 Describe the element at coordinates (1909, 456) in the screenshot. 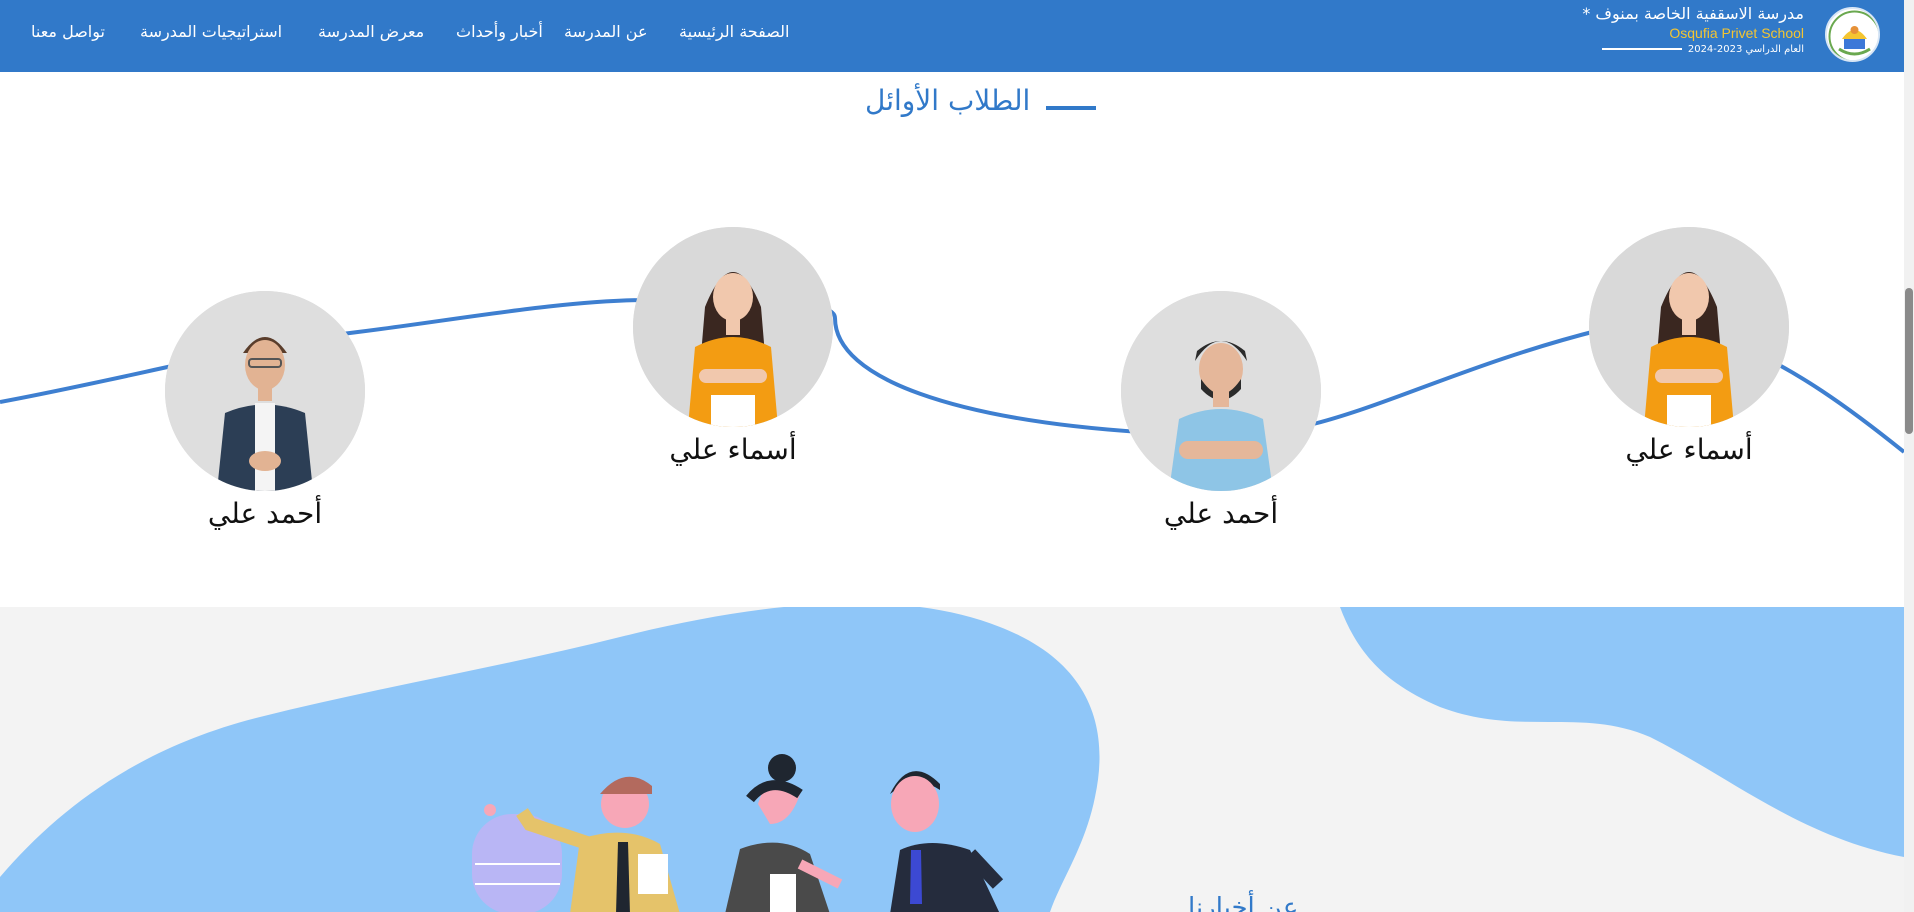

I see `scrollbar-track` at that location.